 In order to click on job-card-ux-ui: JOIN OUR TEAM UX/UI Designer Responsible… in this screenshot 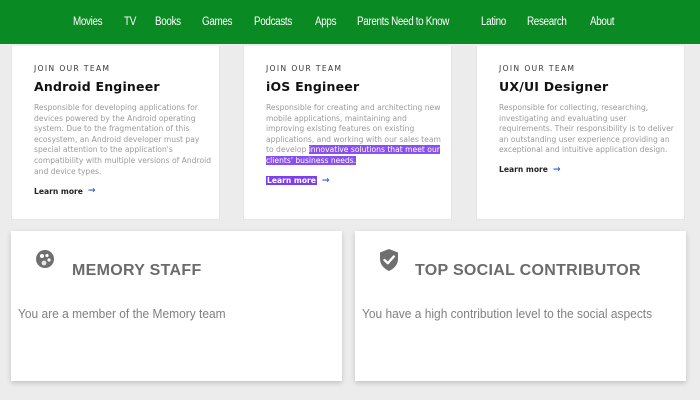, I will do `click(580, 133)`.